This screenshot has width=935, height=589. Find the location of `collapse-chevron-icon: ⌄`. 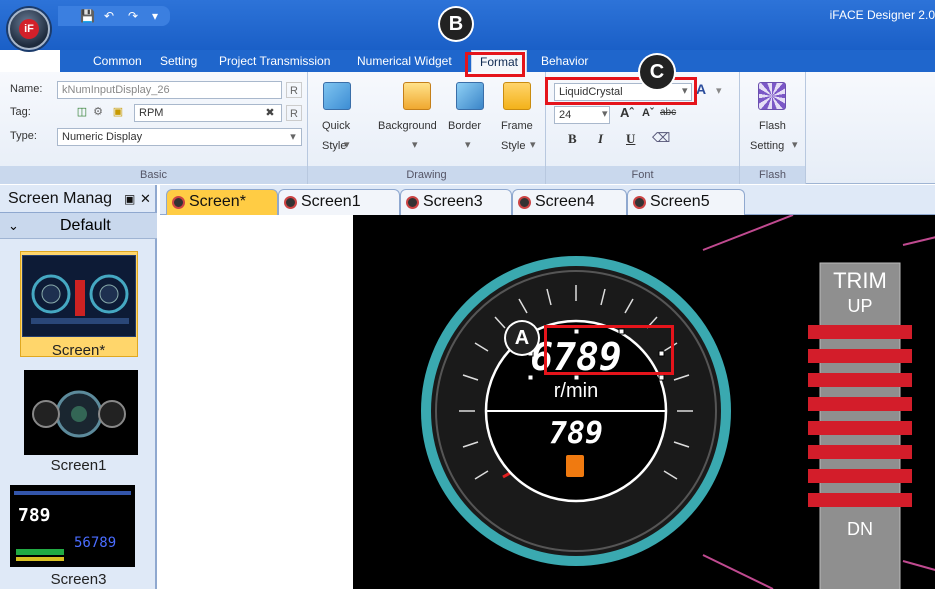

collapse-chevron-icon: ⌄ is located at coordinates (13, 226).